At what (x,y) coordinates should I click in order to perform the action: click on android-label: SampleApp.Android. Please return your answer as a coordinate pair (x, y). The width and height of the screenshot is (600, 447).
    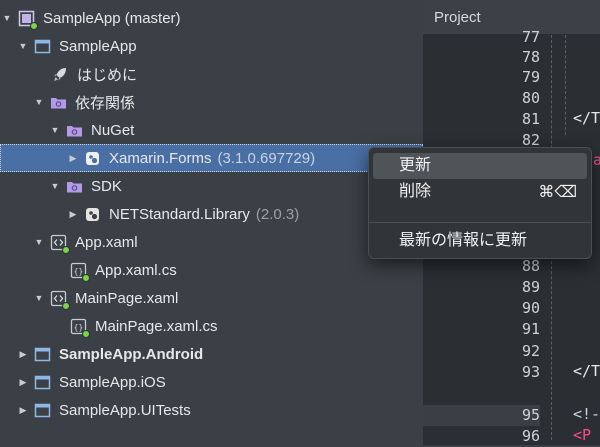
    Looking at the image, I should click on (131, 354).